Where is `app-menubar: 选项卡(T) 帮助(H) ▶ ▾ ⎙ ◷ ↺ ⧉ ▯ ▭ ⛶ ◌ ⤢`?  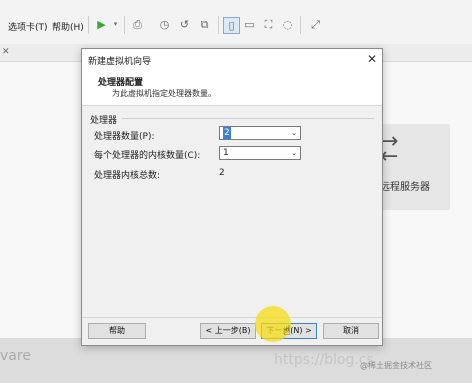 app-menubar: 选项卡(T) 帮助(H) ▶ ▾ ⎙ ◷ ↺ ⧉ ▯ ▭ ⛶ ◌ ⤢ is located at coordinates (236, 22).